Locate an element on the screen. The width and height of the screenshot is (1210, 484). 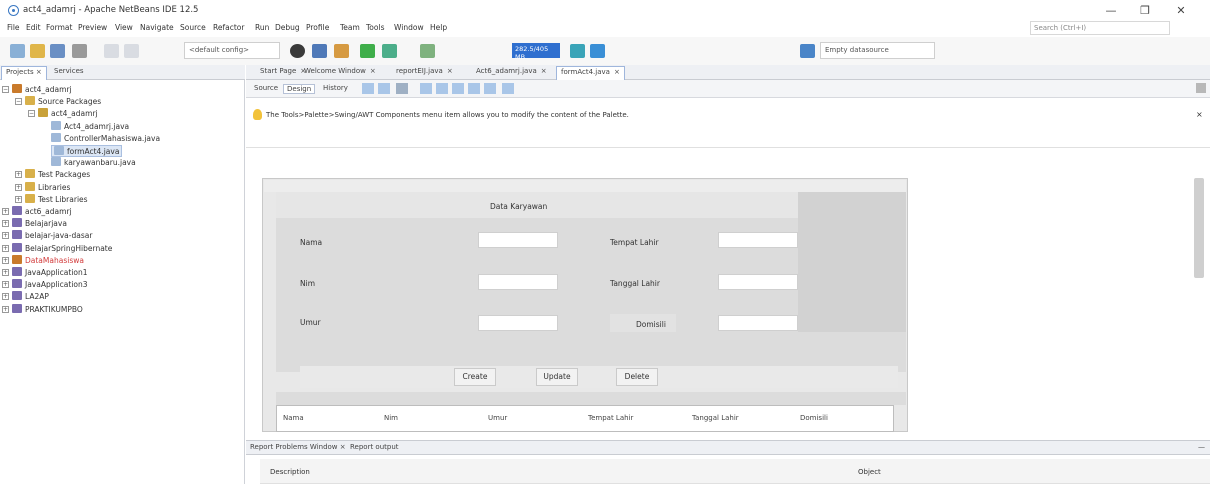
tree-item: JavaApplication1 is located at coordinates (50, 273).